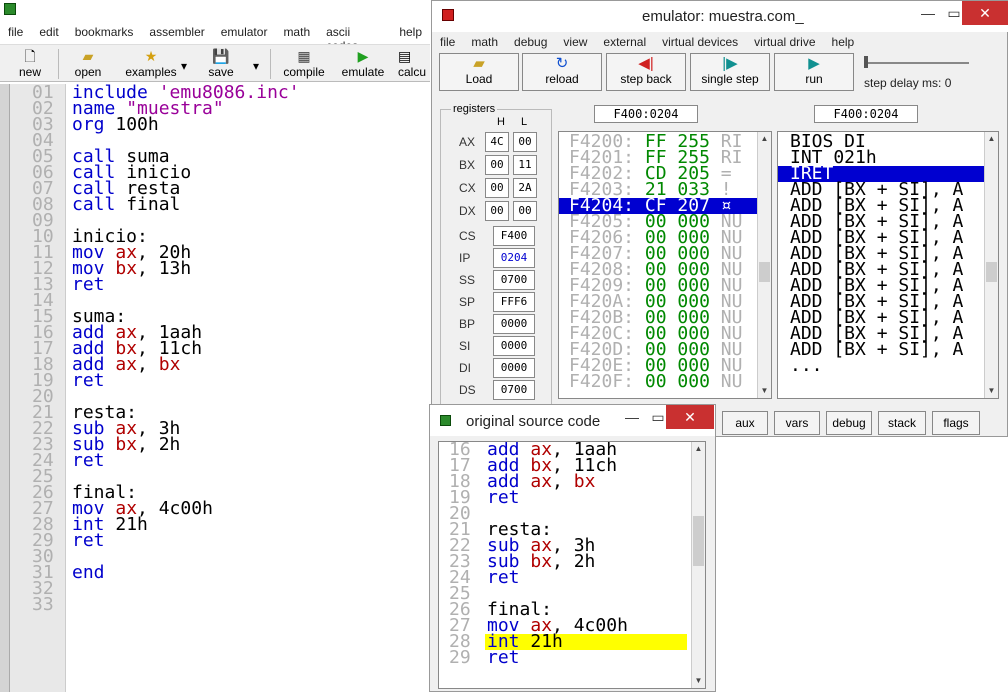 Image resolution: width=1008 pixels, height=692 pixels. What do you see at coordinates (646, 114) in the screenshot?
I see `memory-address-field: F400:0204` at bounding box center [646, 114].